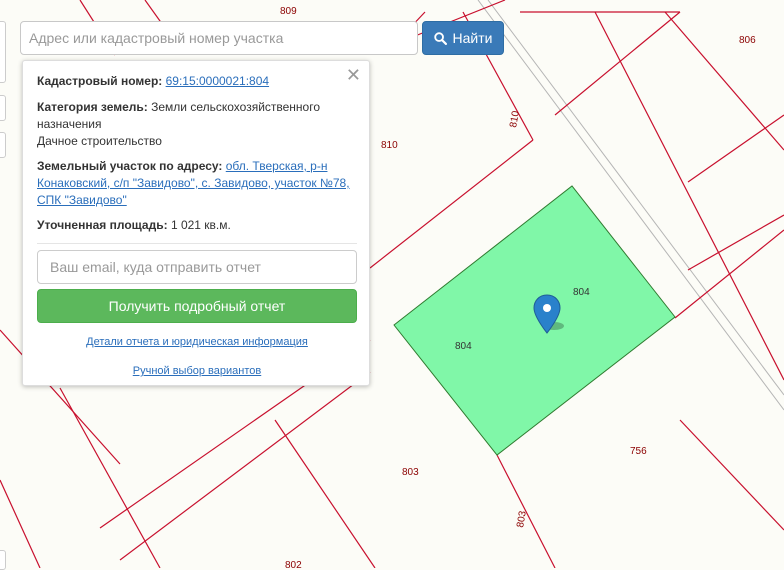 Image resolution: width=784 pixels, height=570 pixels. I want to click on manual-link-row: Ручной выбор вариантов, so click(197, 371).